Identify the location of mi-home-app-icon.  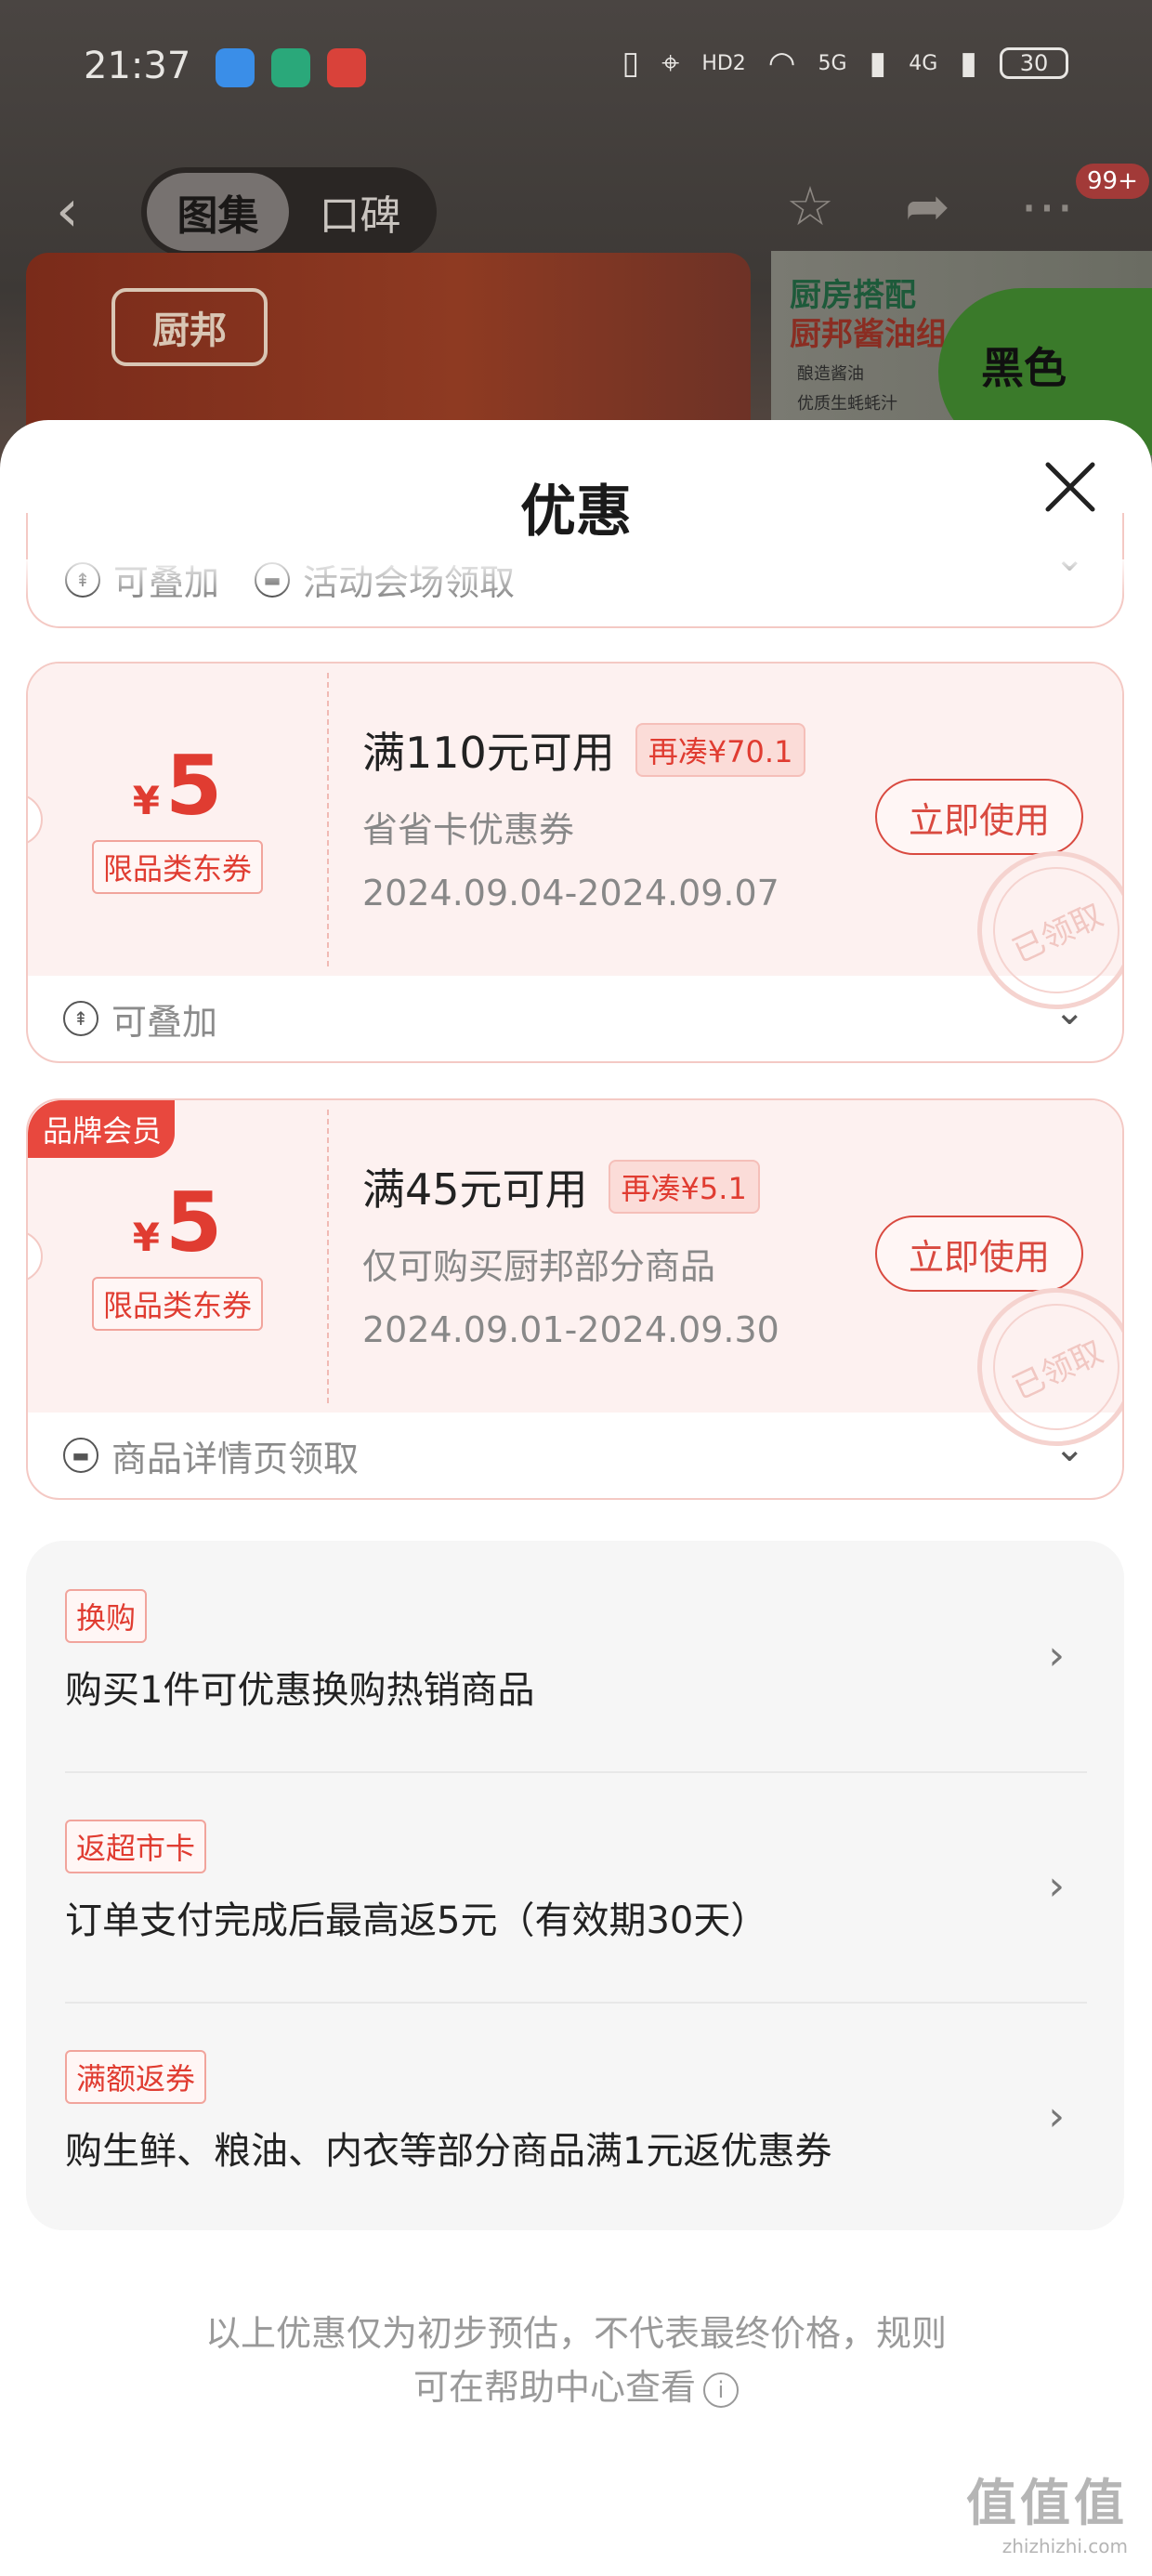
(290, 67).